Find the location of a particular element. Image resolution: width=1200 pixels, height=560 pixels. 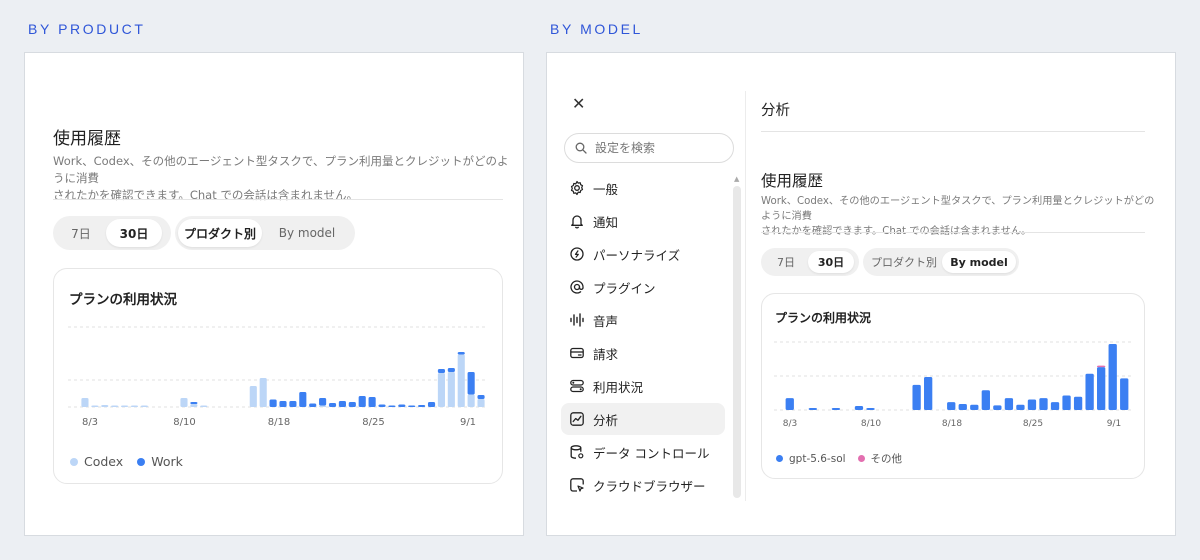

section-label-by-model: BY MODEL is located at coordinates (596, 29).